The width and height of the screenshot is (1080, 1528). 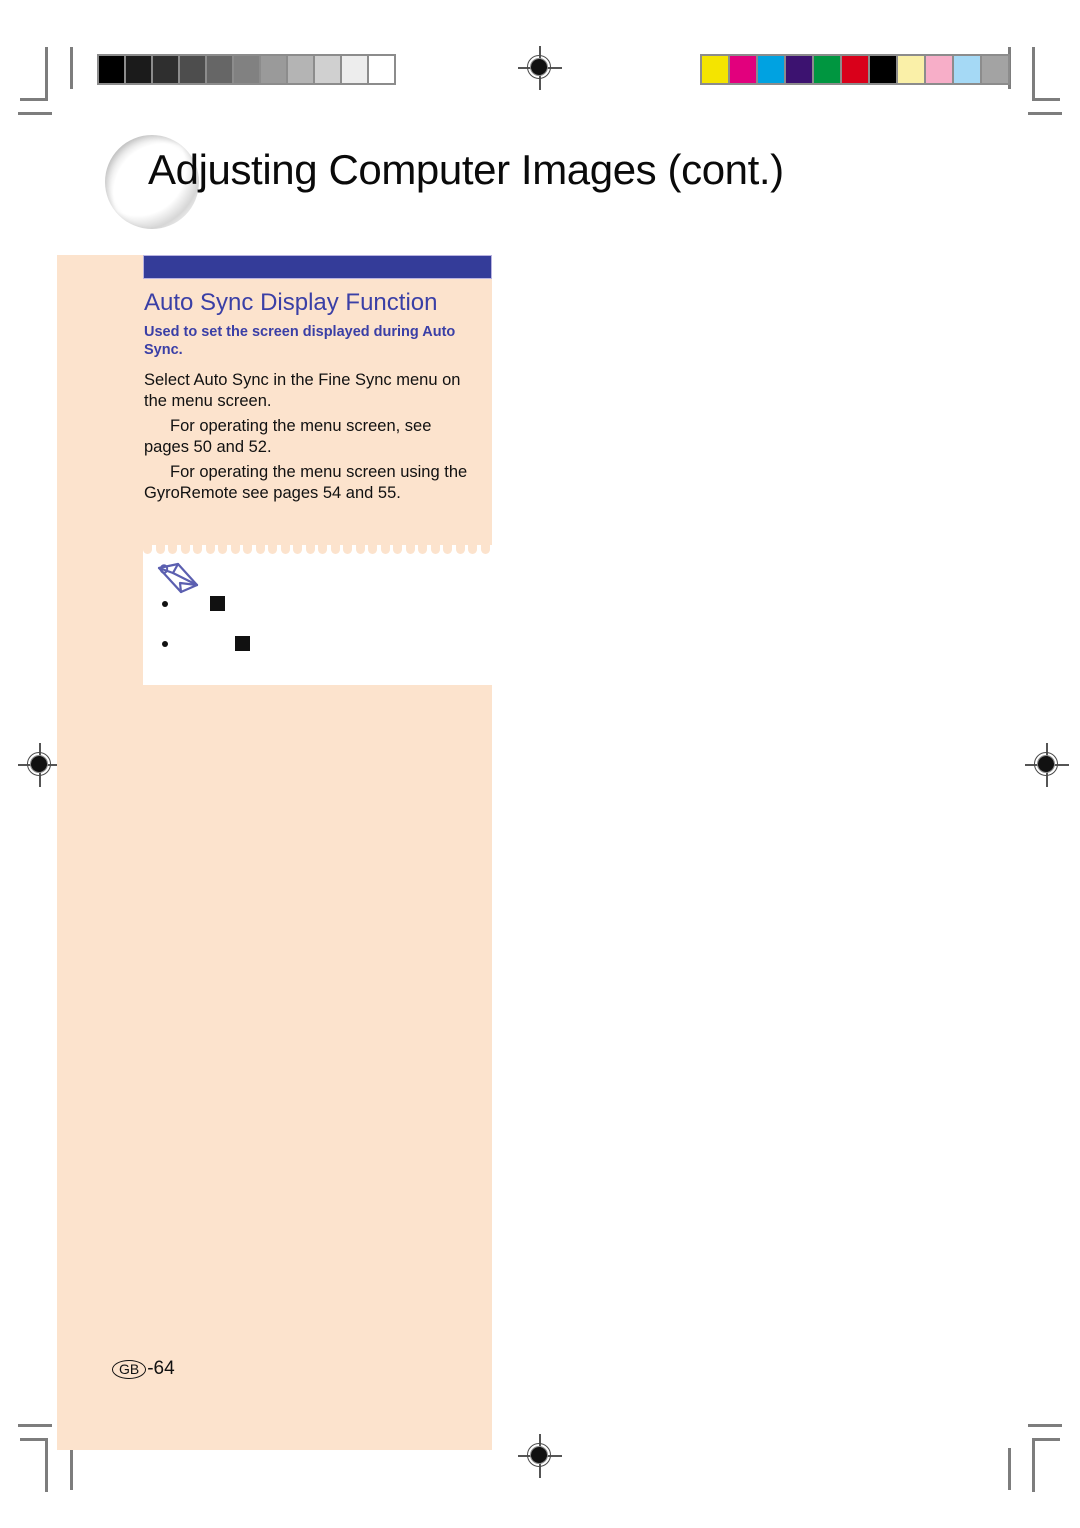 I want to click on color-calibration-strip, so click(x=855, y=69).